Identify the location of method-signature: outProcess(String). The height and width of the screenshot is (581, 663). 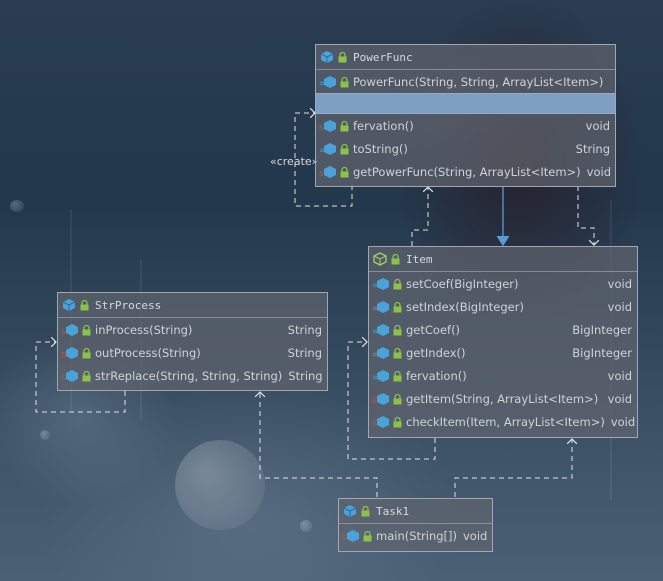
(148, 352).